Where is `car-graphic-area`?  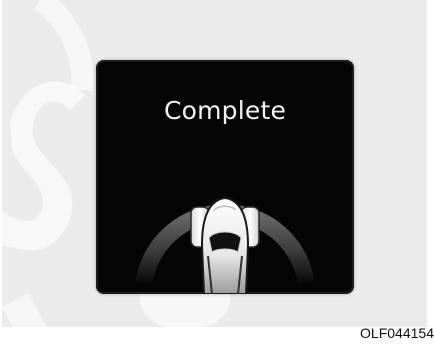 car-graphic-area is located at coordinates (225, 245).